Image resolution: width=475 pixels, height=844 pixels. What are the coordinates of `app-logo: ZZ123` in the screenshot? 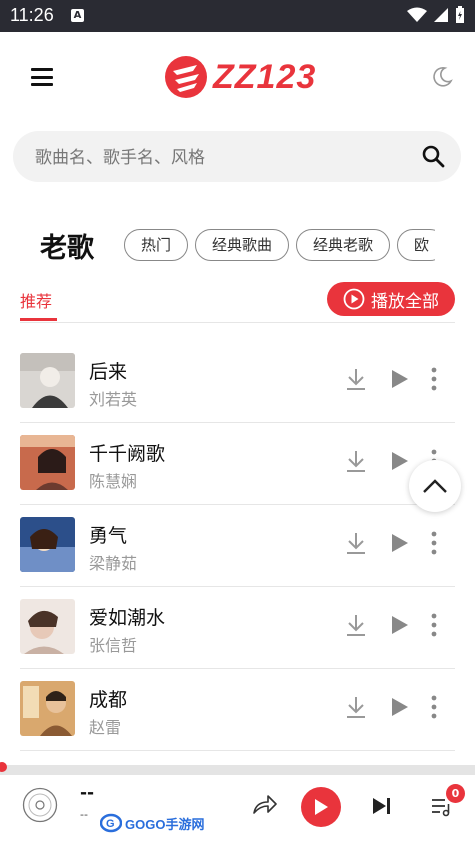 It's located at (239, 77).